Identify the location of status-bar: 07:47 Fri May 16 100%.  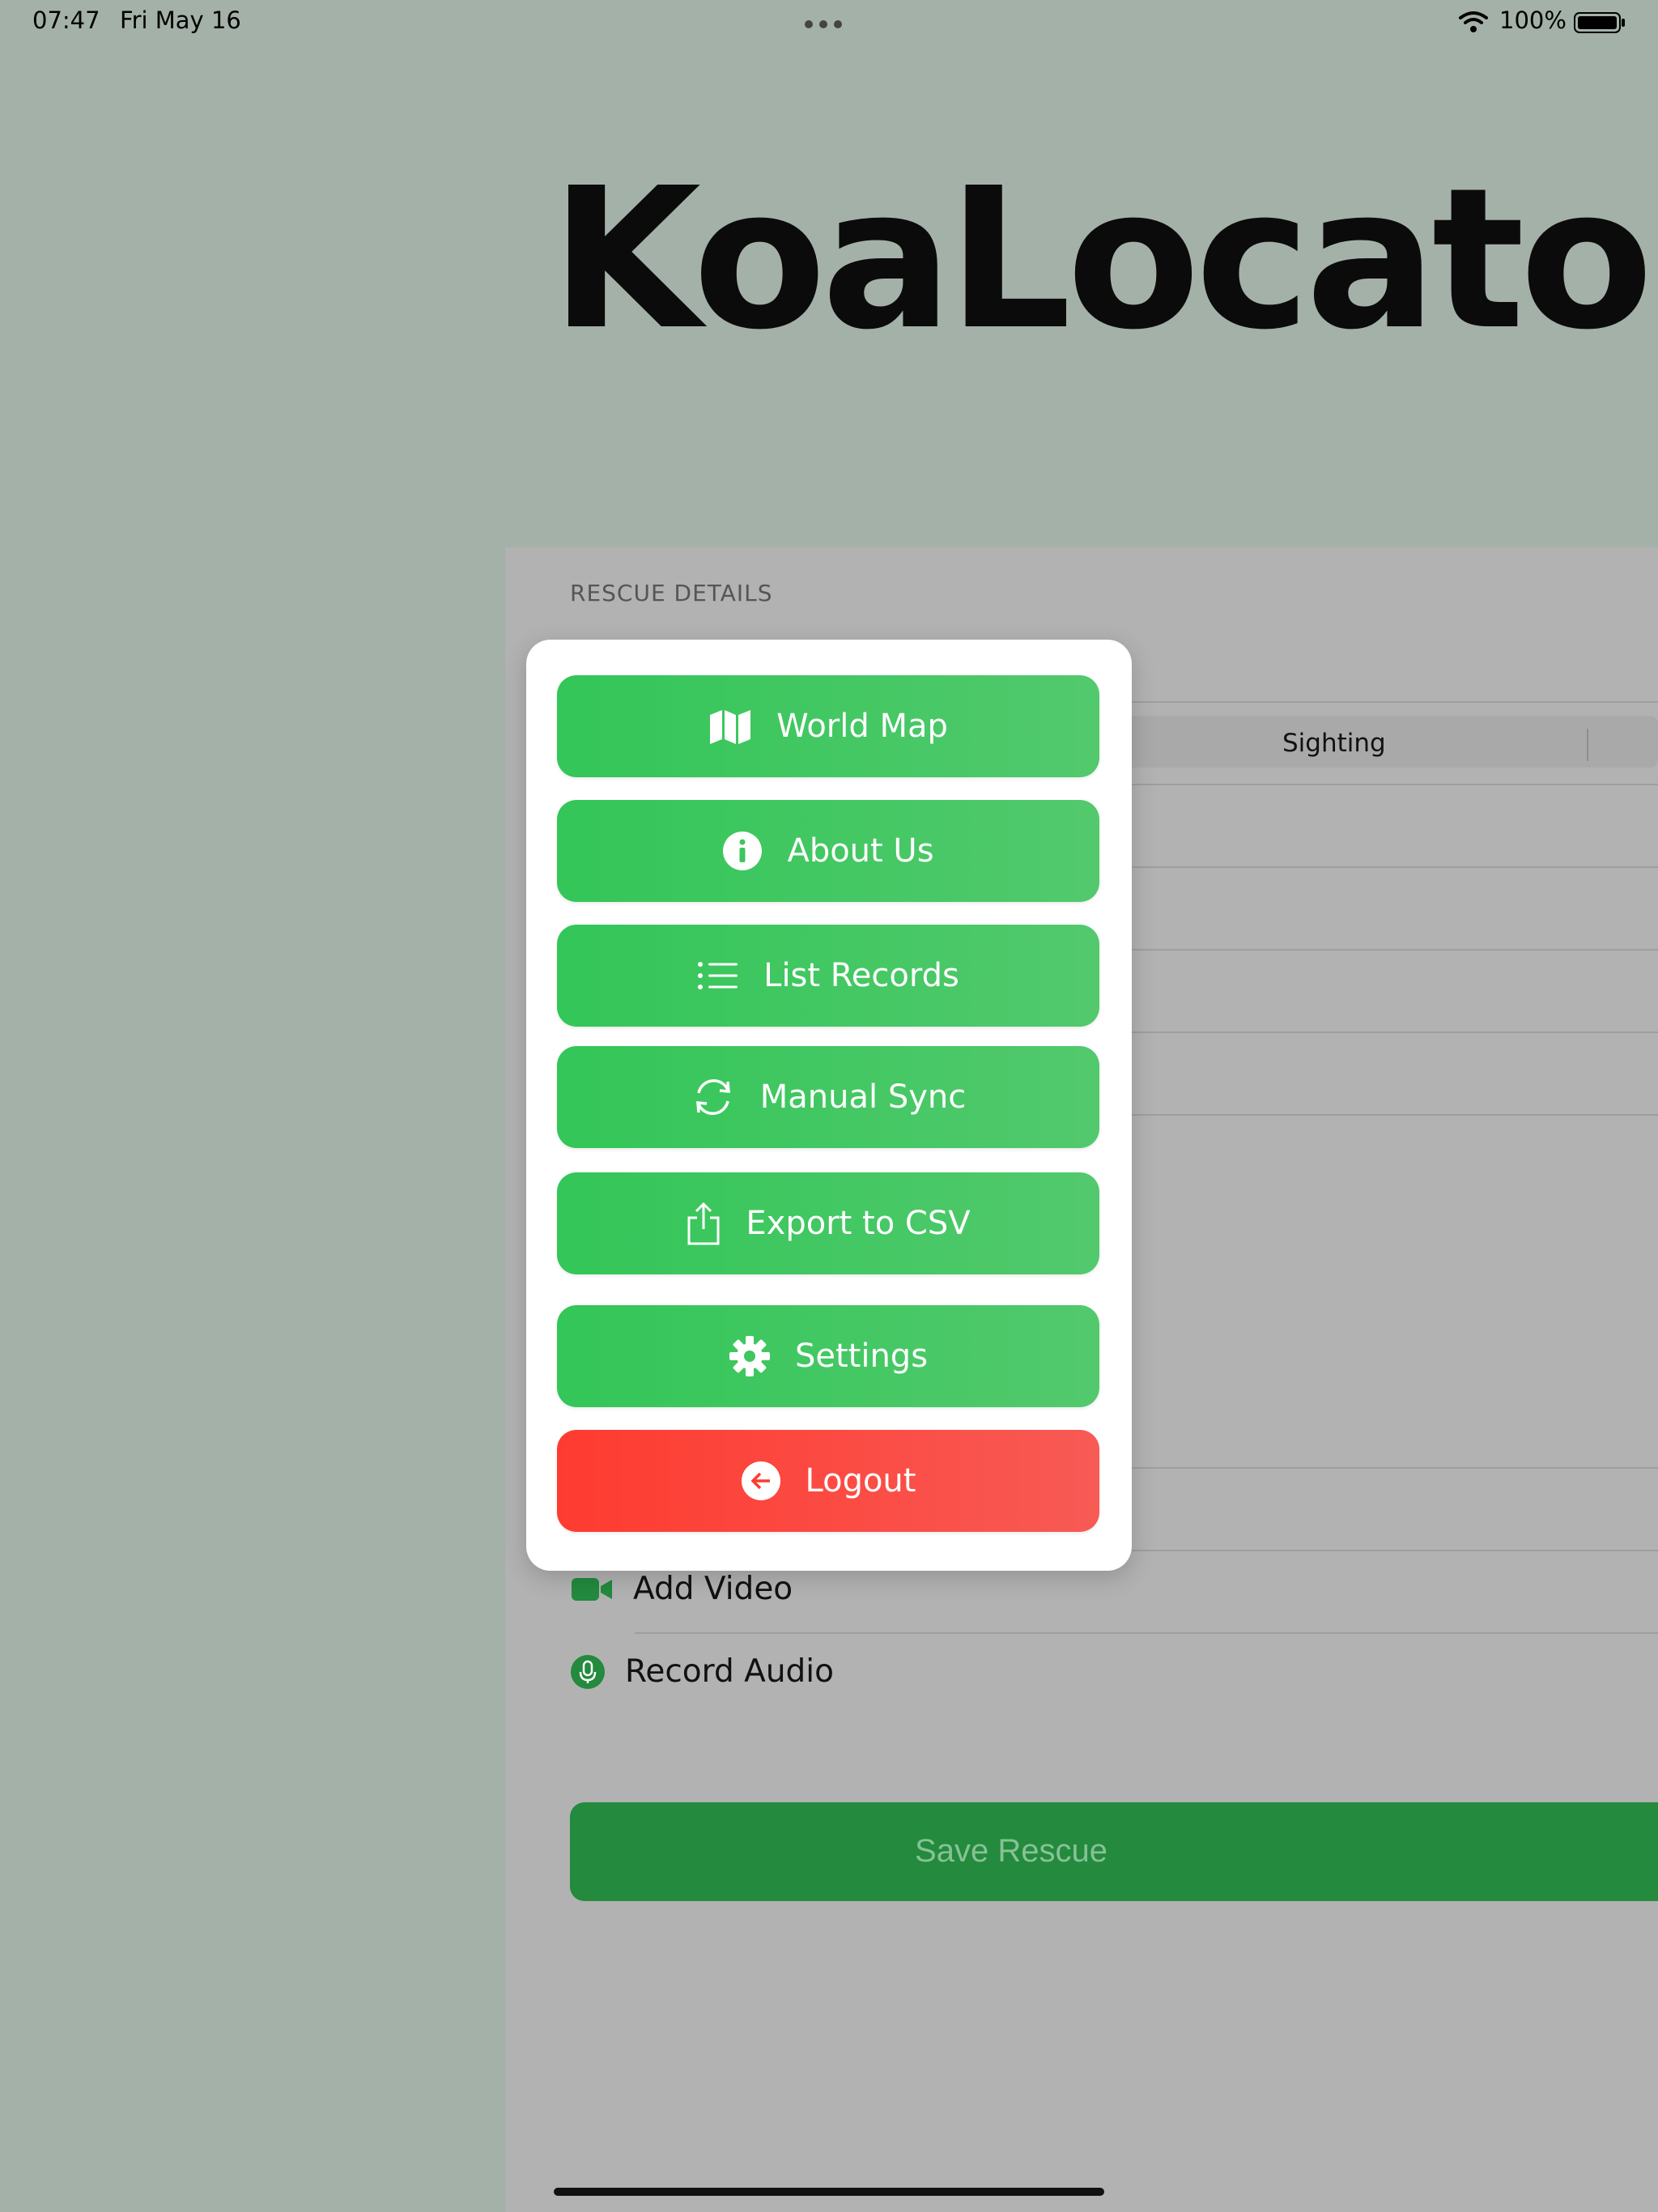
(829, 22).